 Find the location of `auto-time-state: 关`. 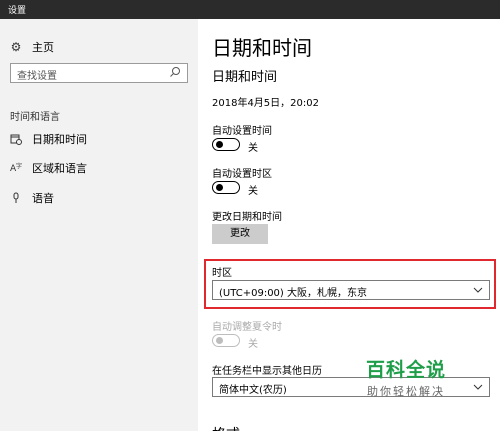

auto-time-state: 关 is located at coordinates (253, 148).